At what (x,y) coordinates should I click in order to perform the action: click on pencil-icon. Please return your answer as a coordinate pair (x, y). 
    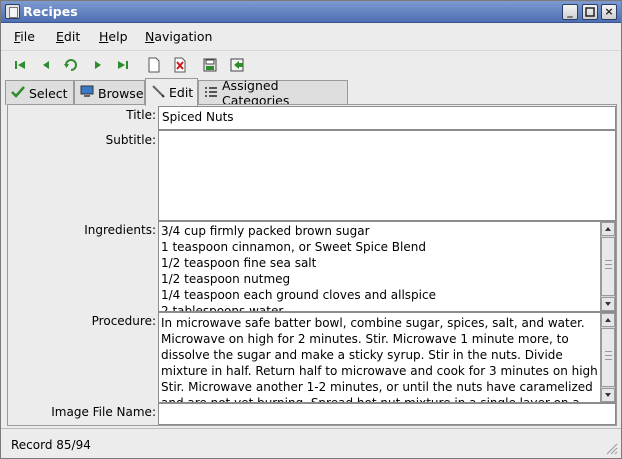
    Looking at the image, I should click on (158, 92).